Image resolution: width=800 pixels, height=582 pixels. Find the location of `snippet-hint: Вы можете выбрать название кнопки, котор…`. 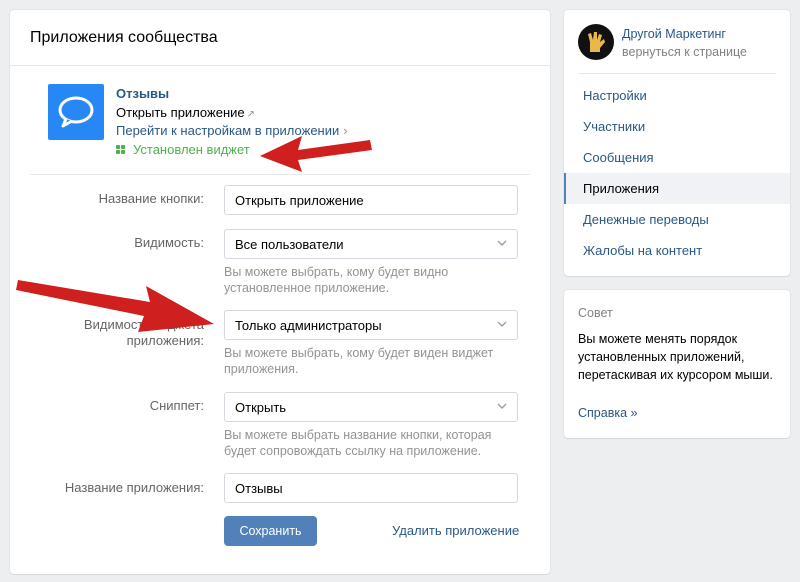

snippet-hint: Вы можете выбрать название кнопки, котор… is located at coordinates (358, 443).